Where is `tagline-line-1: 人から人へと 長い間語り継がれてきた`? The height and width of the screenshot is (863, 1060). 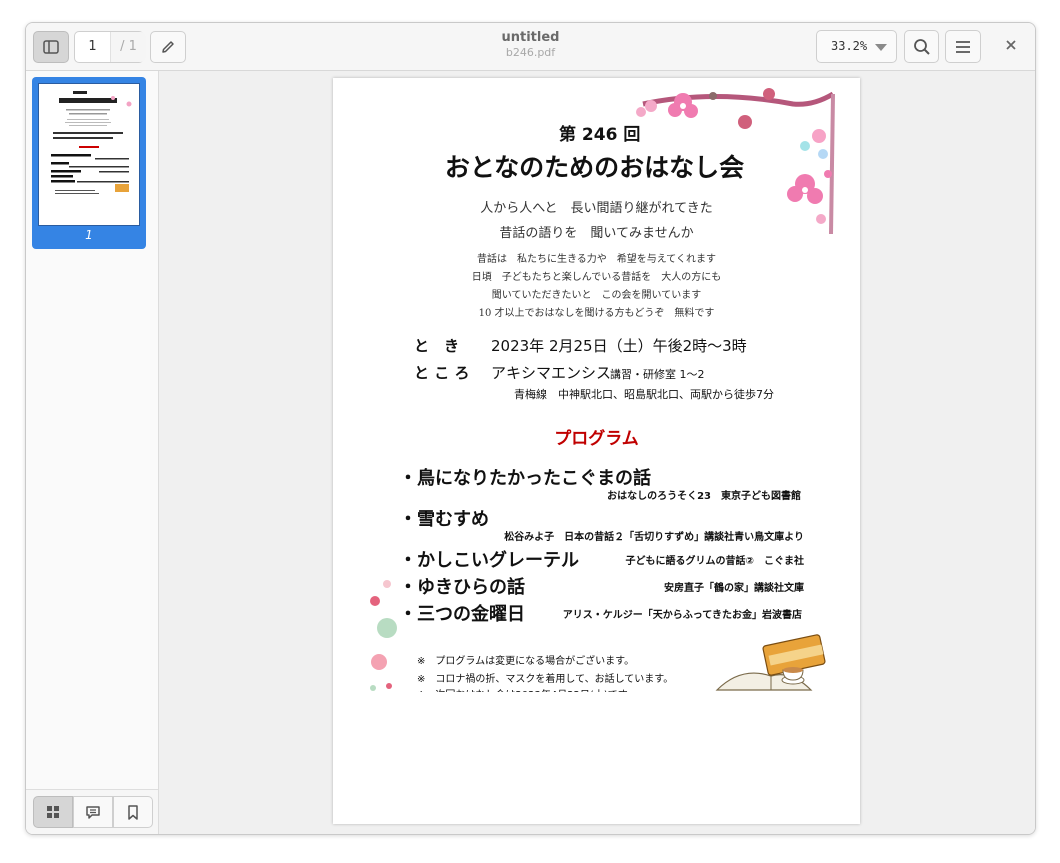
tagline-line-1: 人から人へと 長い間語り継がれてきた is located at coordinates (596, 208).